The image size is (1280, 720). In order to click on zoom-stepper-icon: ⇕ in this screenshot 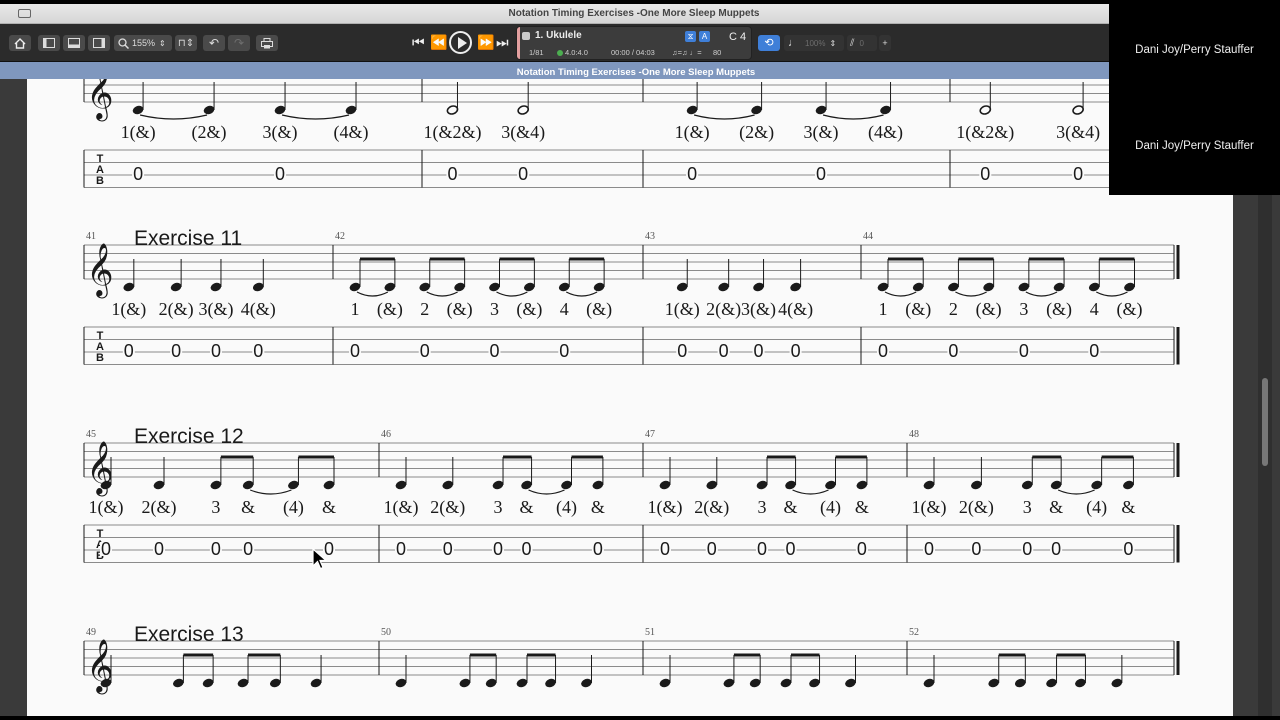, I will do `click(162, 43)`.